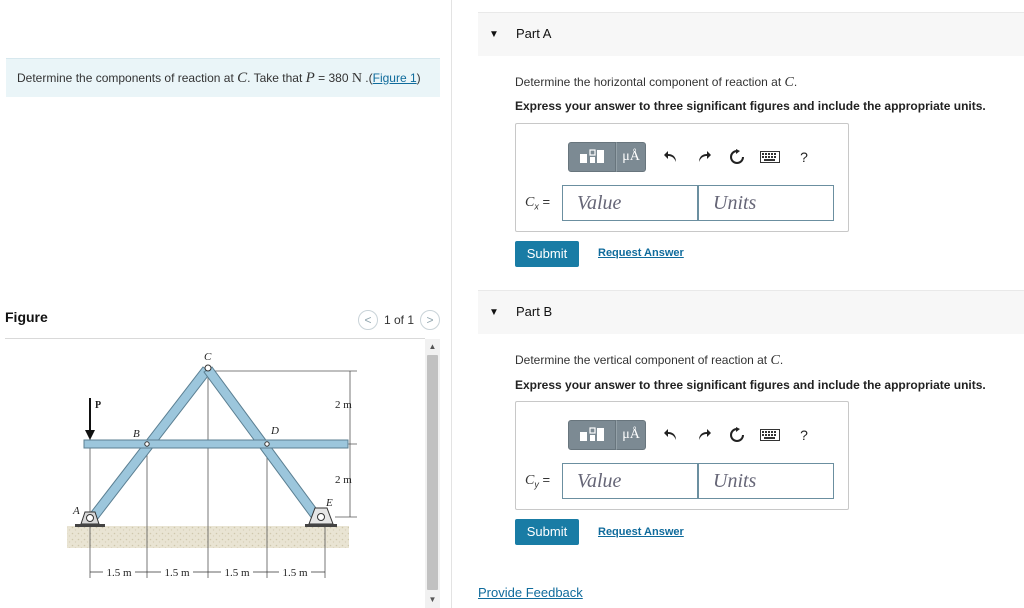 This screenshot has width=1024, height=608. Describe the element at coordinates (98, 405) in the screenshot. I see `label-p: P` at that location.